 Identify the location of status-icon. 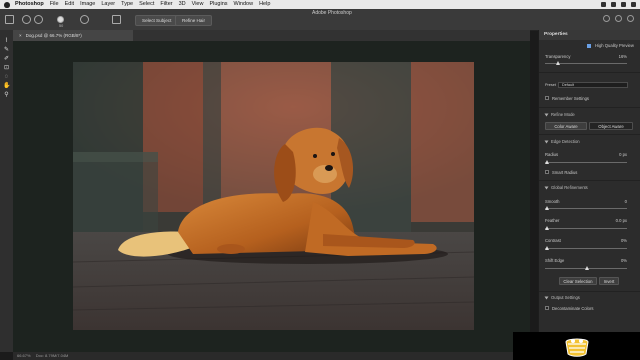
(603, 4).